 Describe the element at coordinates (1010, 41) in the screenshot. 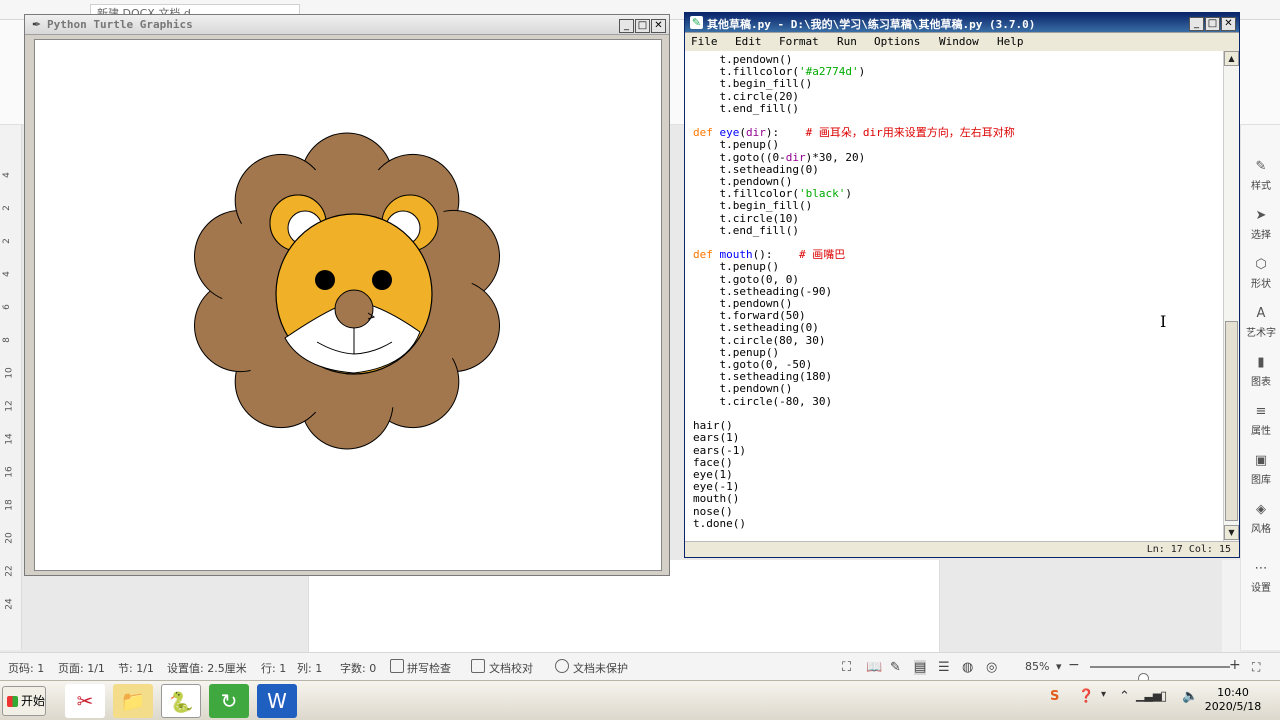

I see `menu-help: Help` at that location.